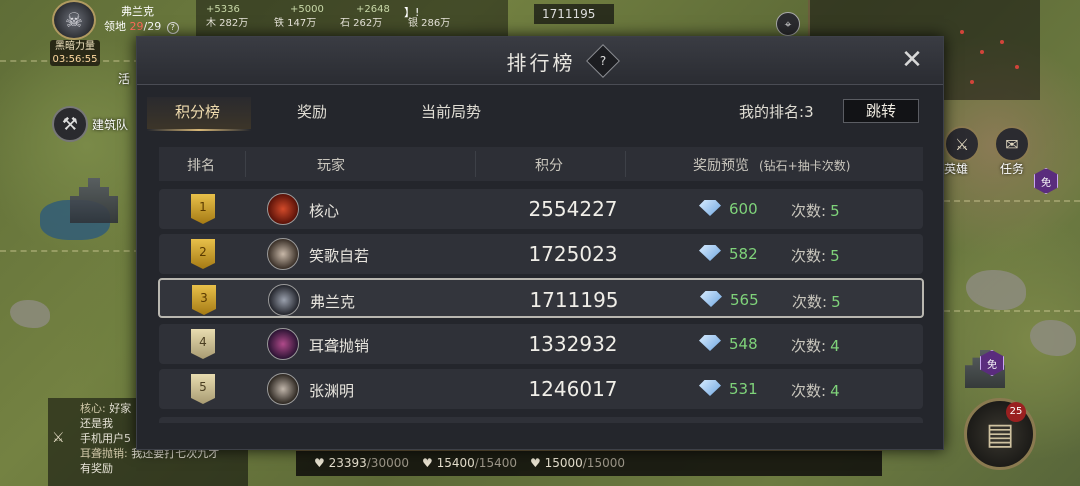 This screenshot has width=1080, height=486. I want to click on dialog-title: 排行榜, so click(541, 63).